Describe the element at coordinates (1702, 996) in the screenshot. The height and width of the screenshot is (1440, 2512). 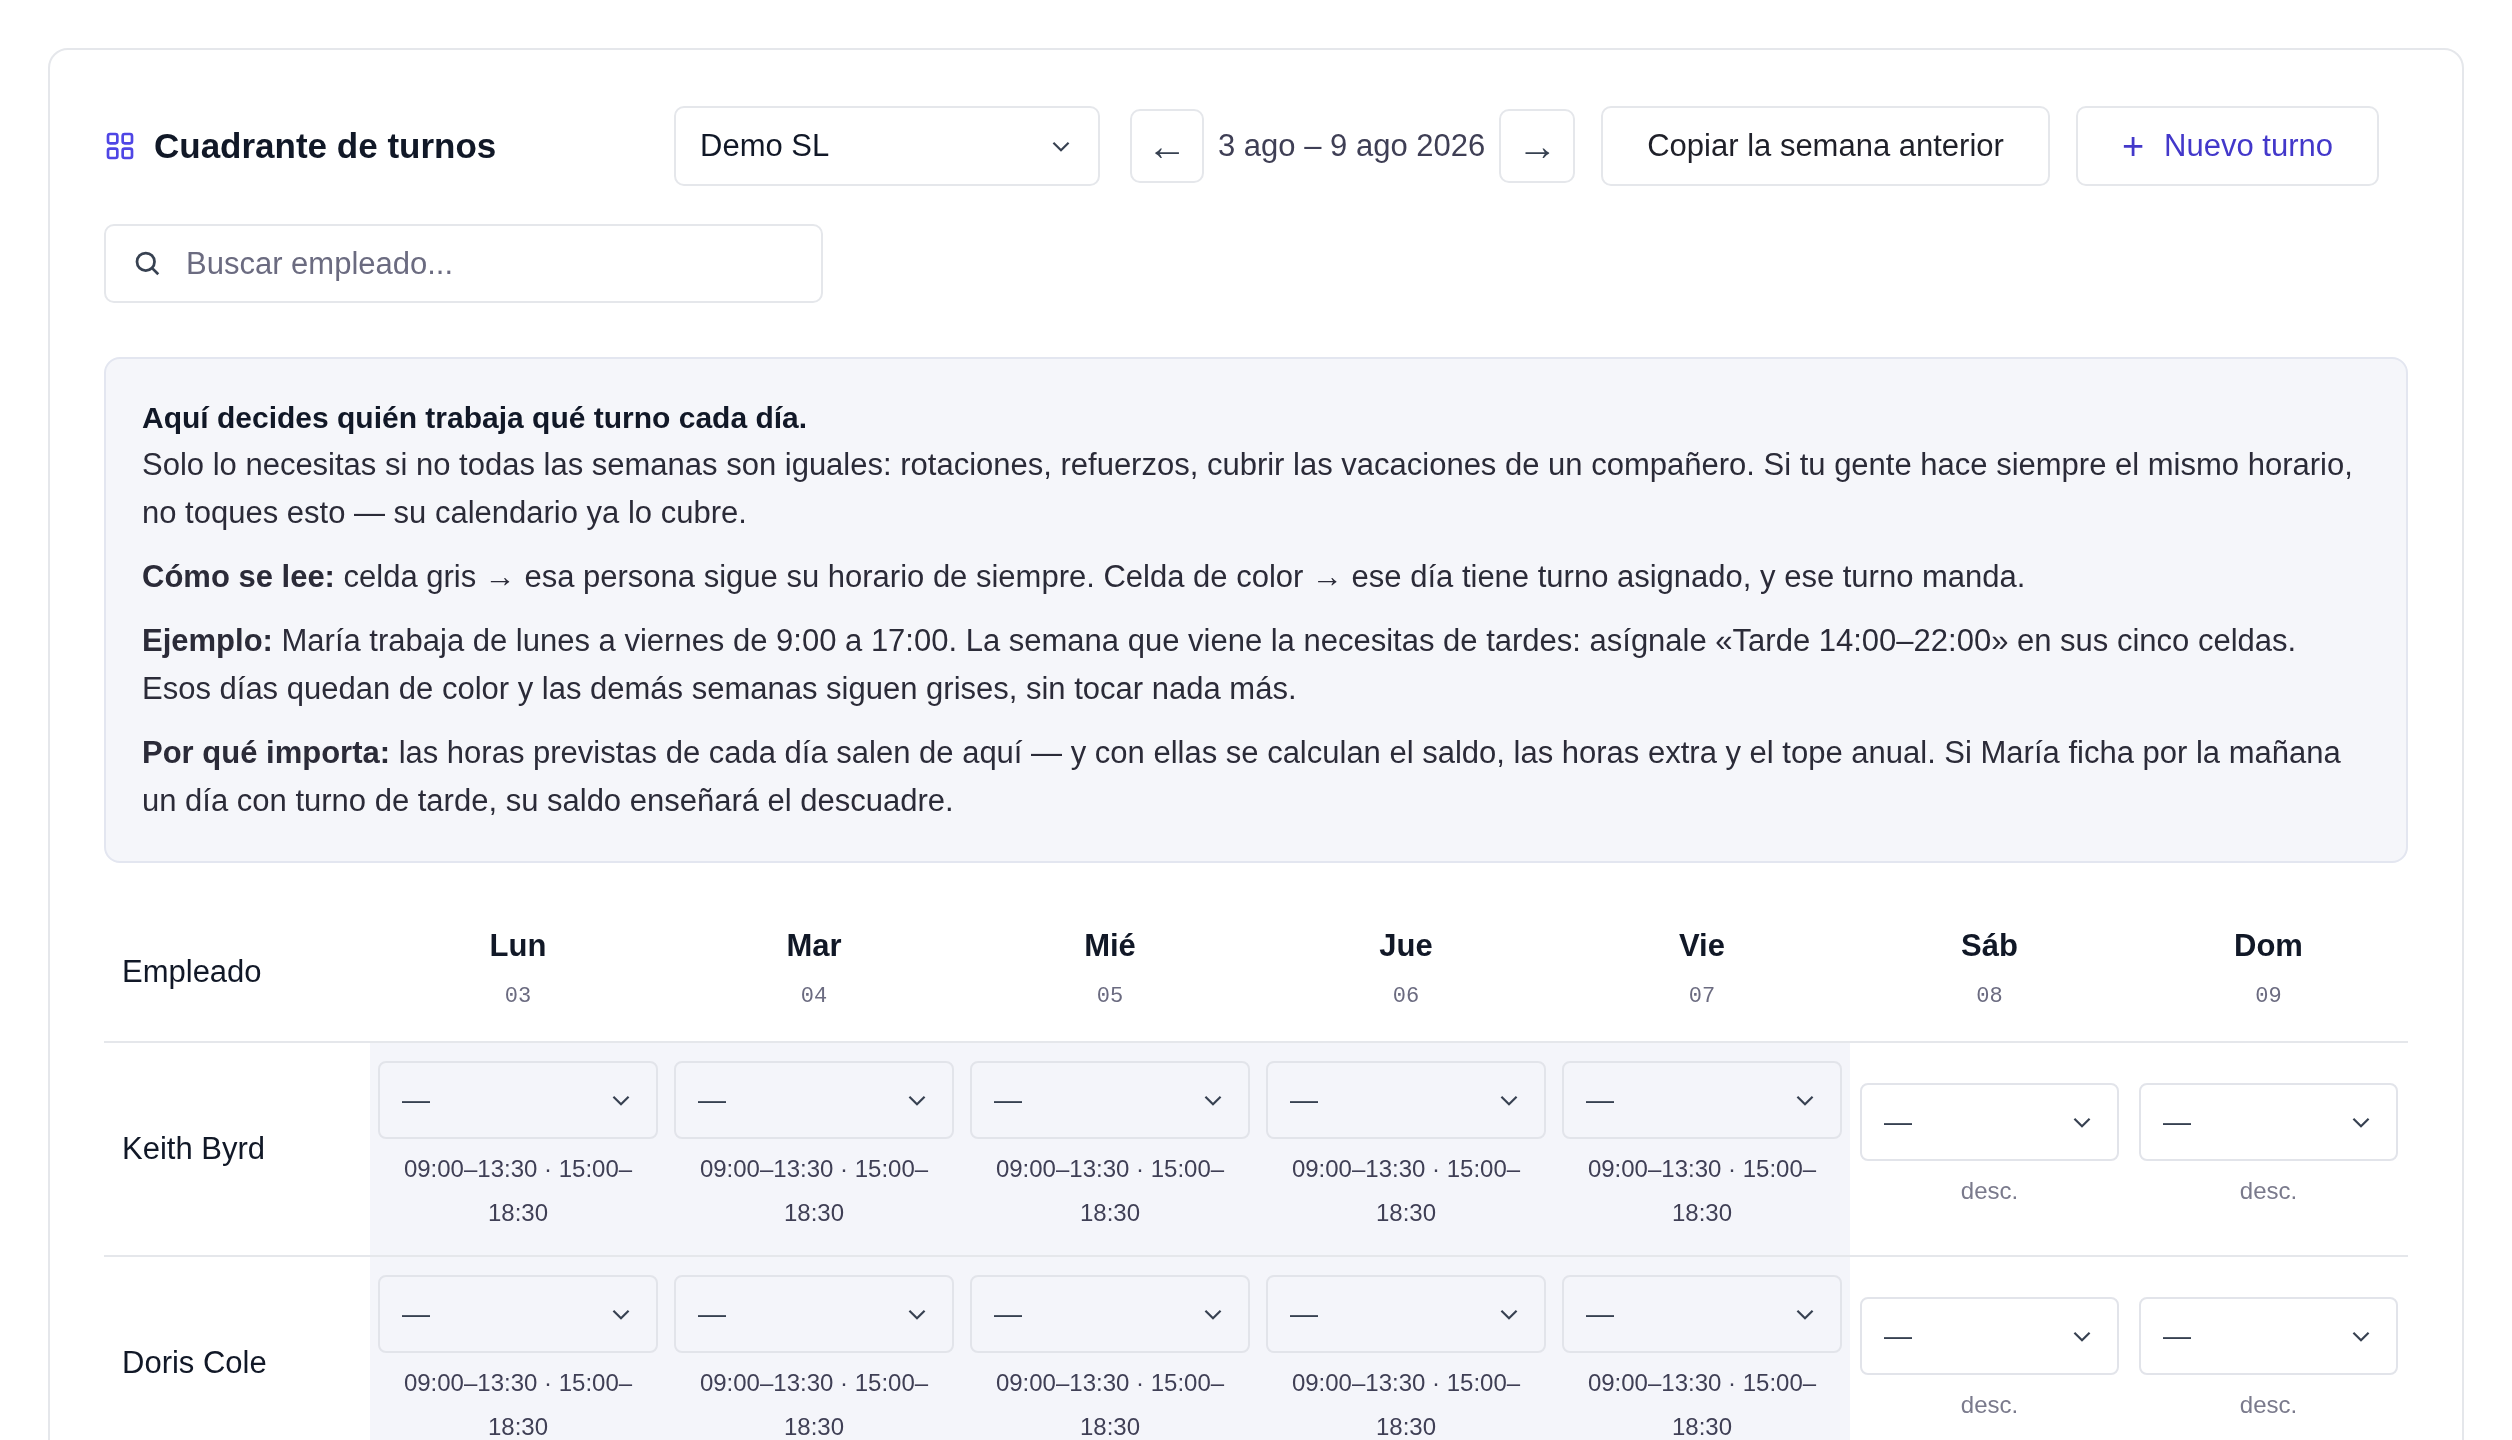
I see `day-number: 07` at that location.